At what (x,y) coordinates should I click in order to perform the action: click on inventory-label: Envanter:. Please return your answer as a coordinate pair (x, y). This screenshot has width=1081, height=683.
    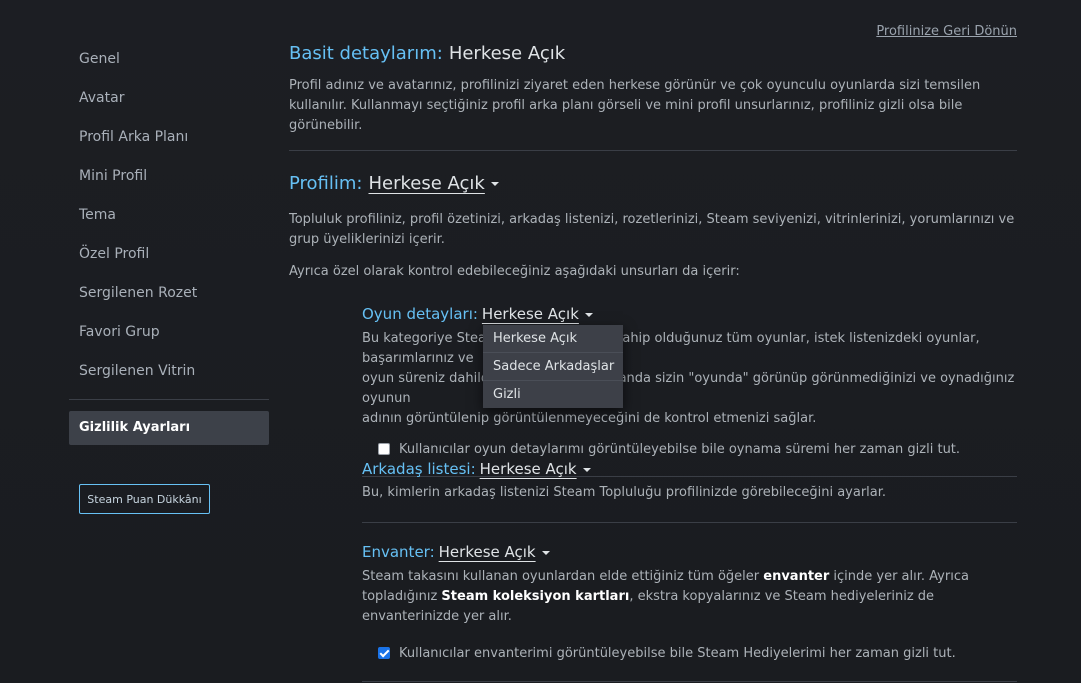
    Looking at the image, I should click on (398, 552).